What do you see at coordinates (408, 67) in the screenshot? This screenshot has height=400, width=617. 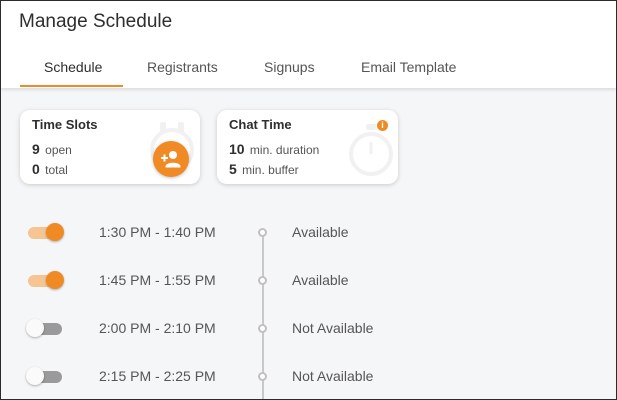 I see `tab-email-template: Email Template` at bounding box center [408, 67].